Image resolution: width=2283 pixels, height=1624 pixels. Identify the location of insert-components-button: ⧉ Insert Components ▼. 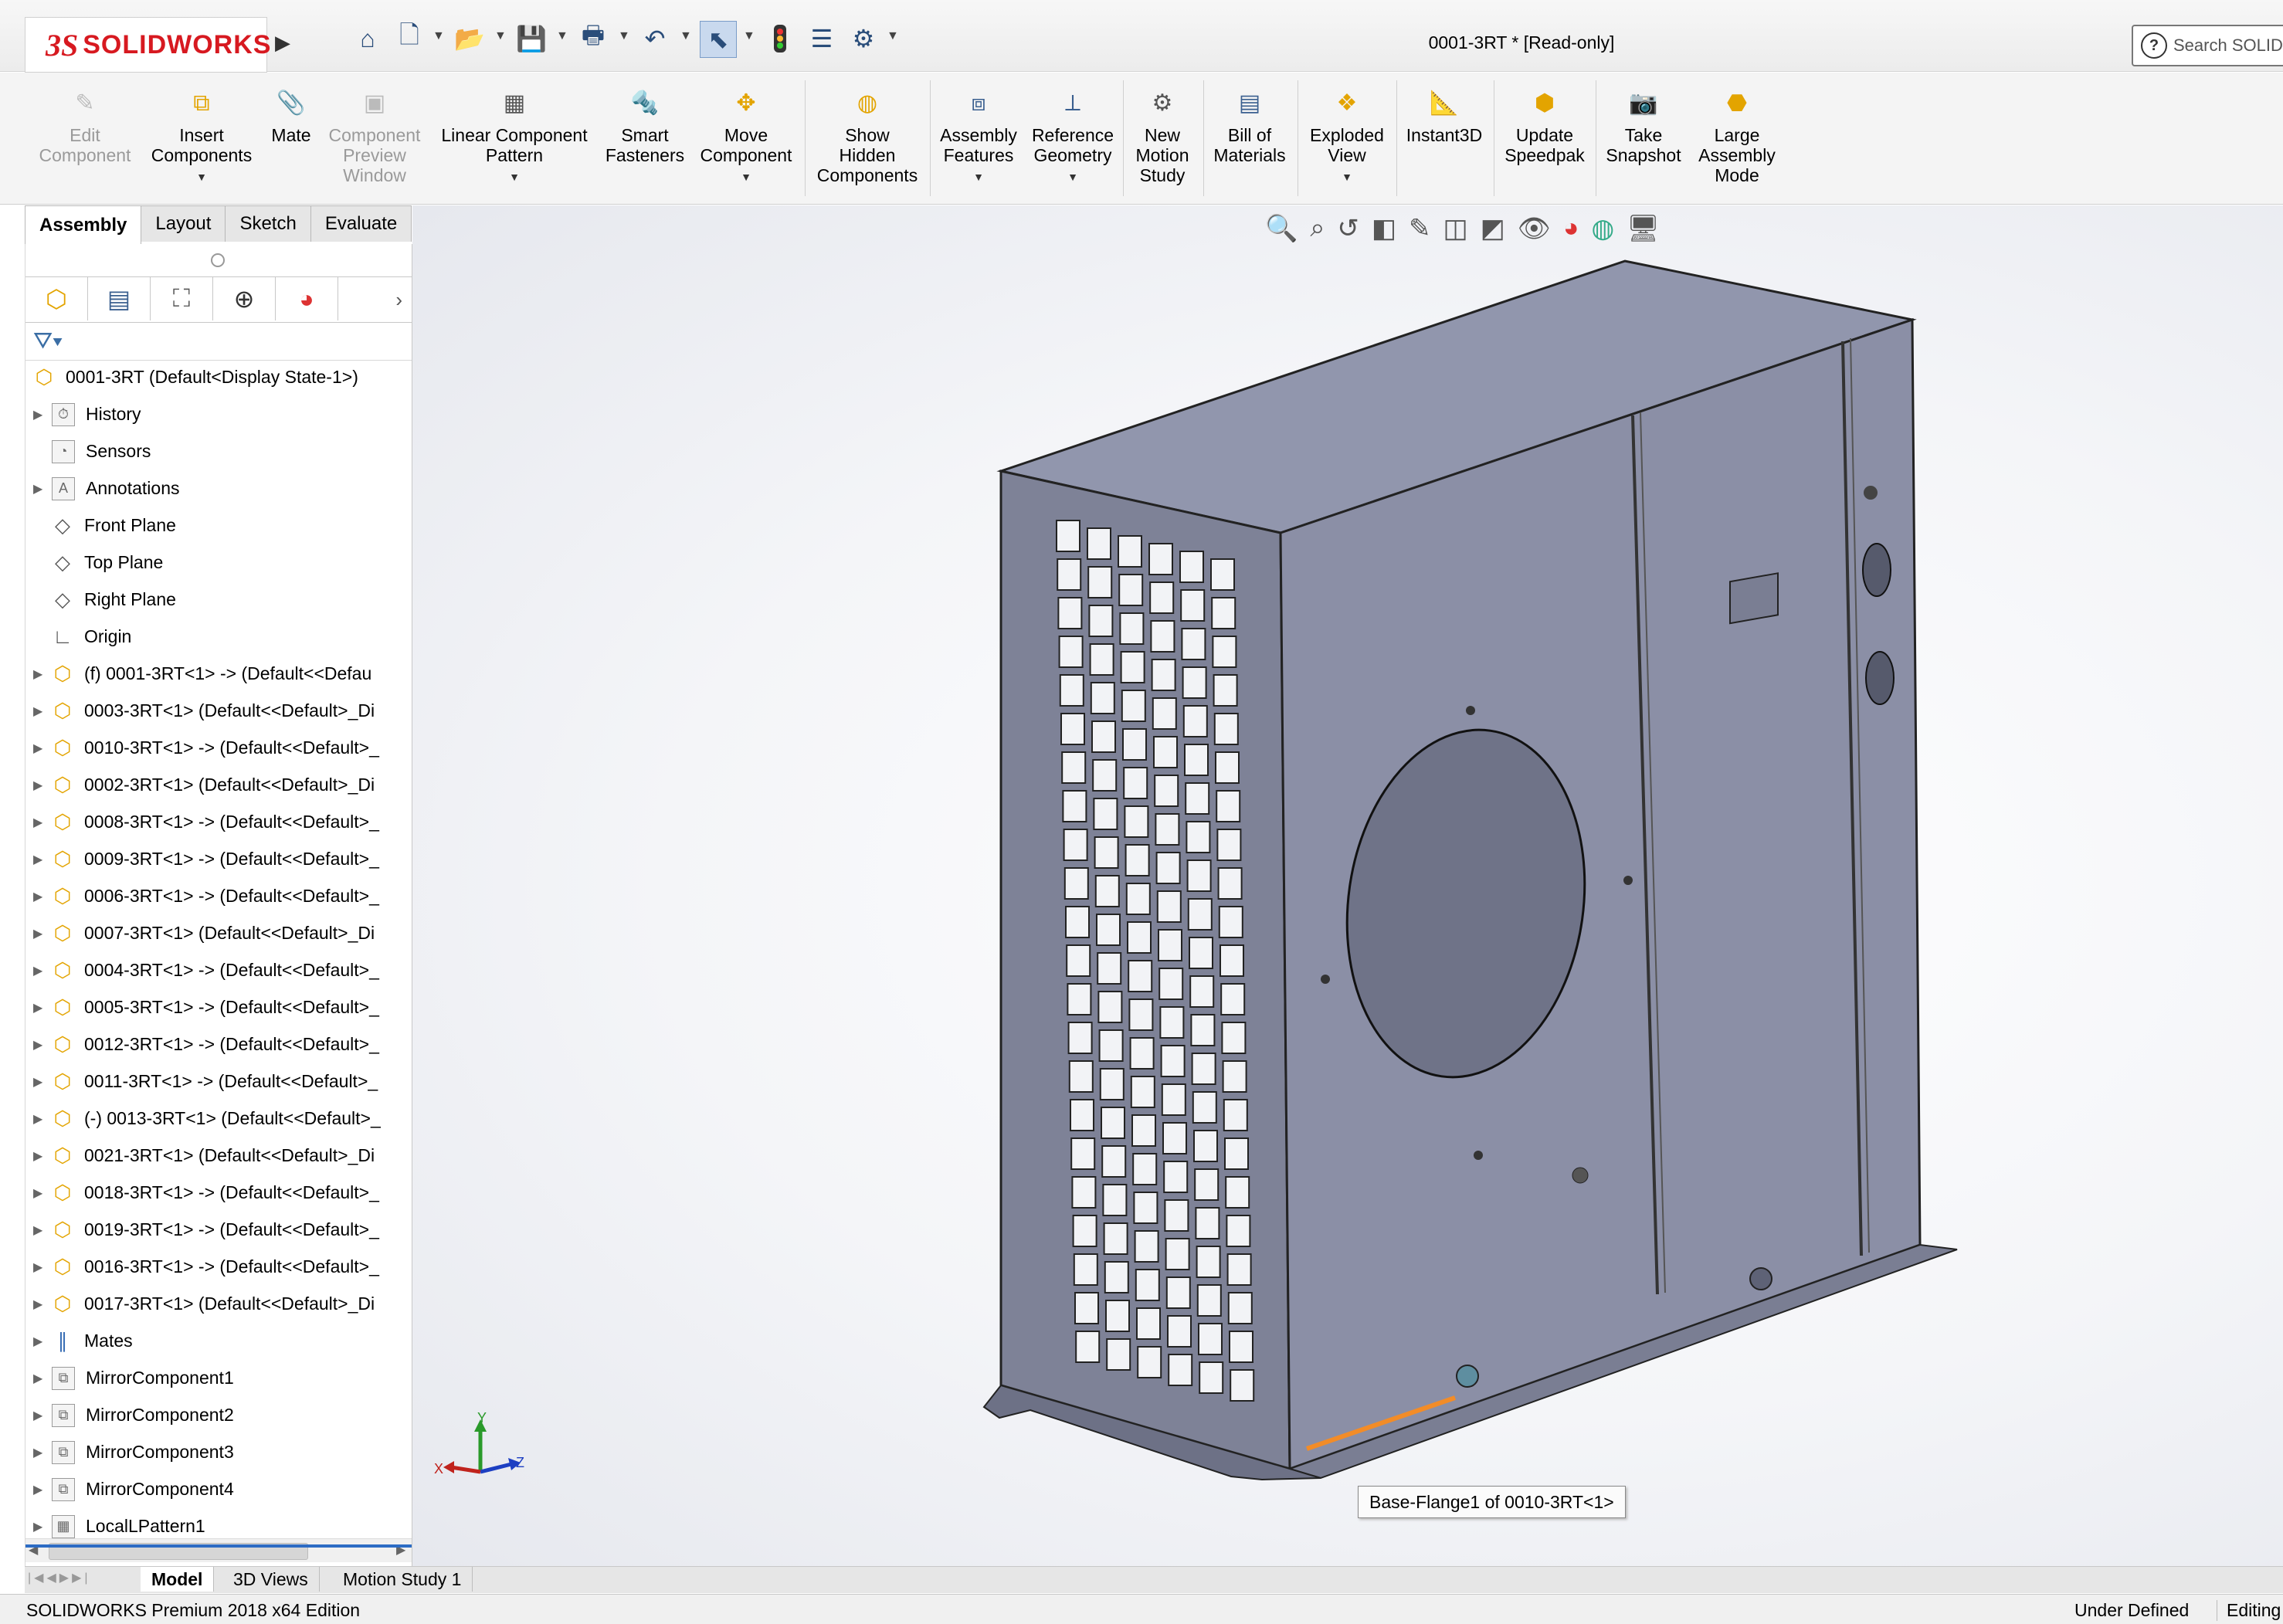
(202, 138).